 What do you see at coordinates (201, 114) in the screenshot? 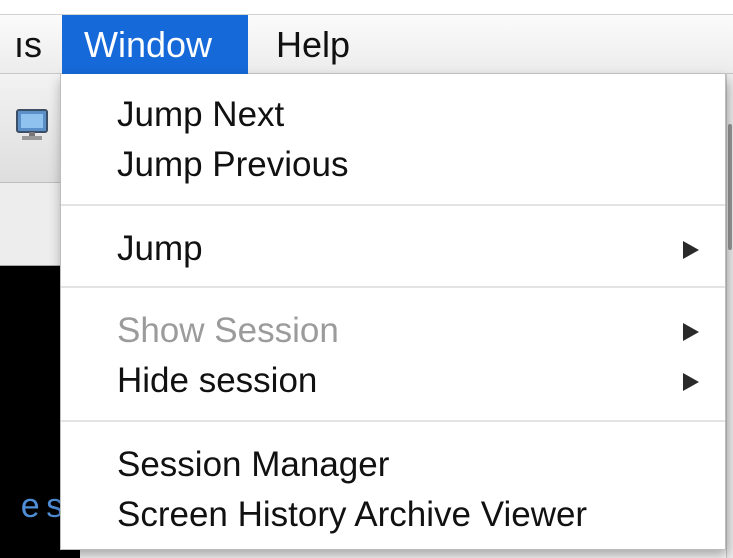
I see `menu-item-label: Jump Next` at bounding box center [201, 114].